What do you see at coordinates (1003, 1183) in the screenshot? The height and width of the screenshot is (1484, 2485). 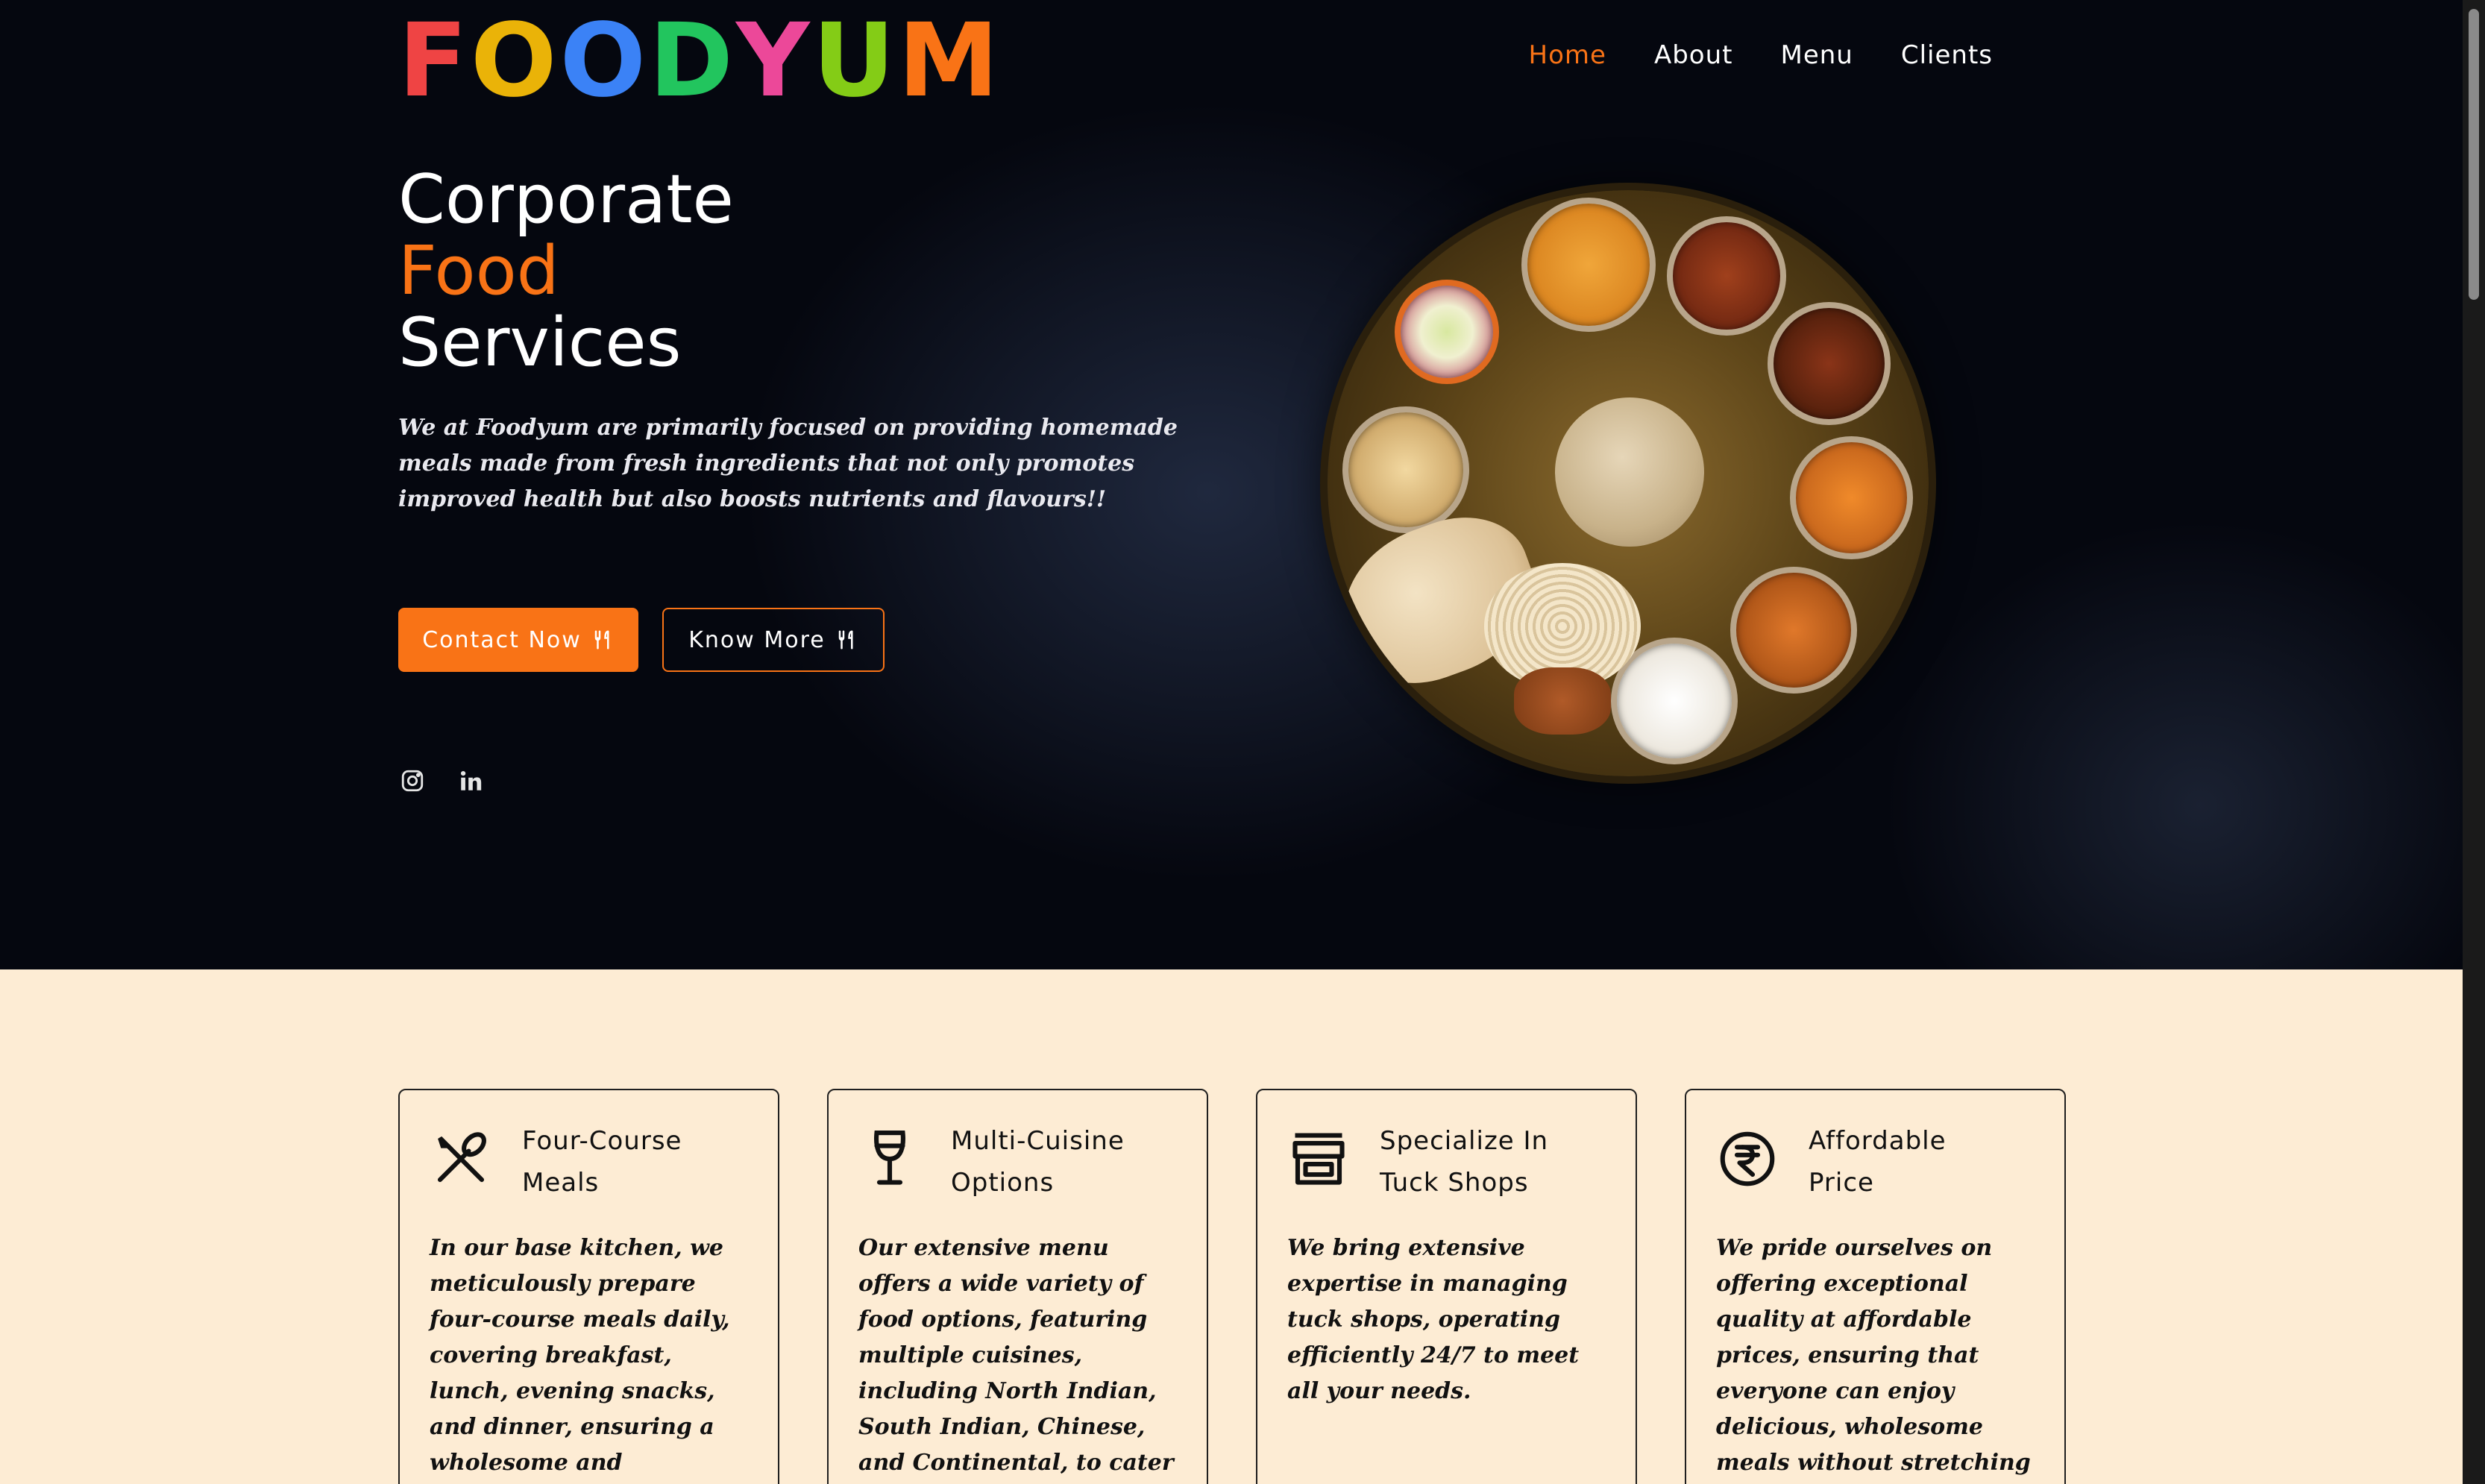 I see `card-title-line2: Options` at bounding box center [1003, 1183].